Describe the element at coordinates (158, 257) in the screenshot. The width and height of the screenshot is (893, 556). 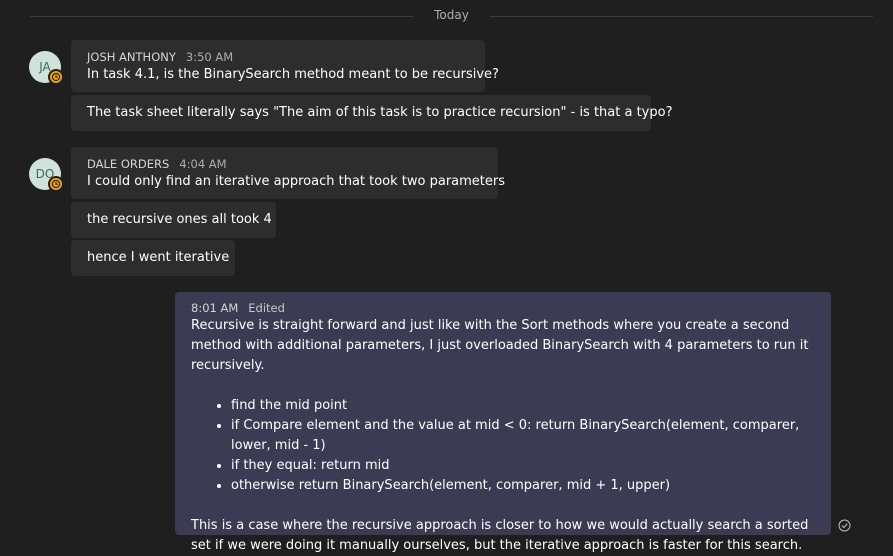
I see `message-text: hence I went iterative` at that location.